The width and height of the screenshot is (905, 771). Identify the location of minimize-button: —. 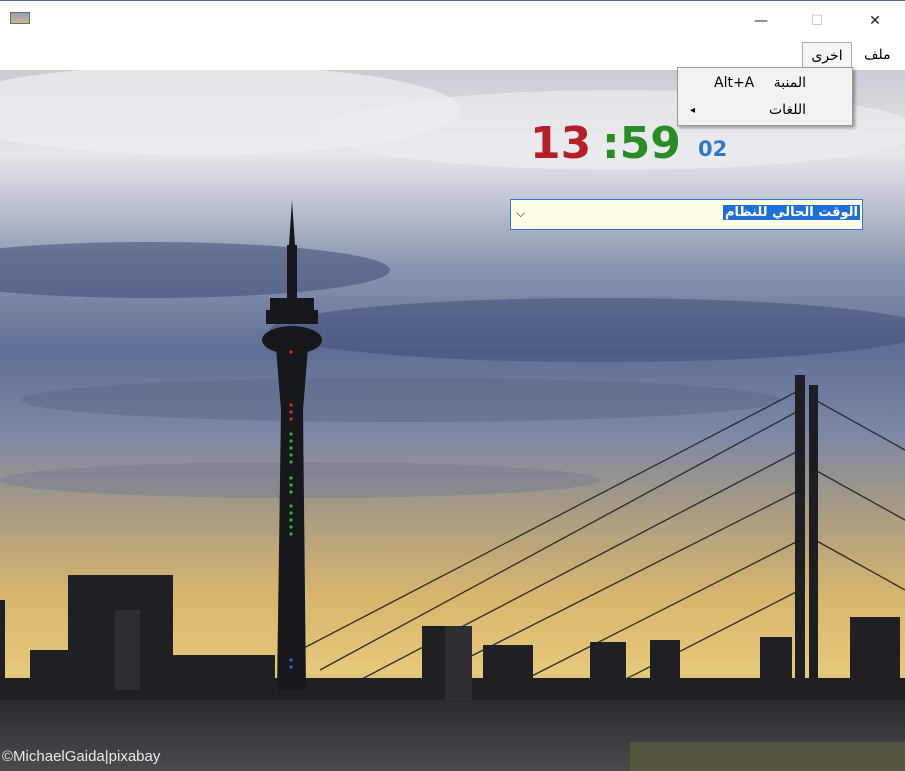
(761, 20).